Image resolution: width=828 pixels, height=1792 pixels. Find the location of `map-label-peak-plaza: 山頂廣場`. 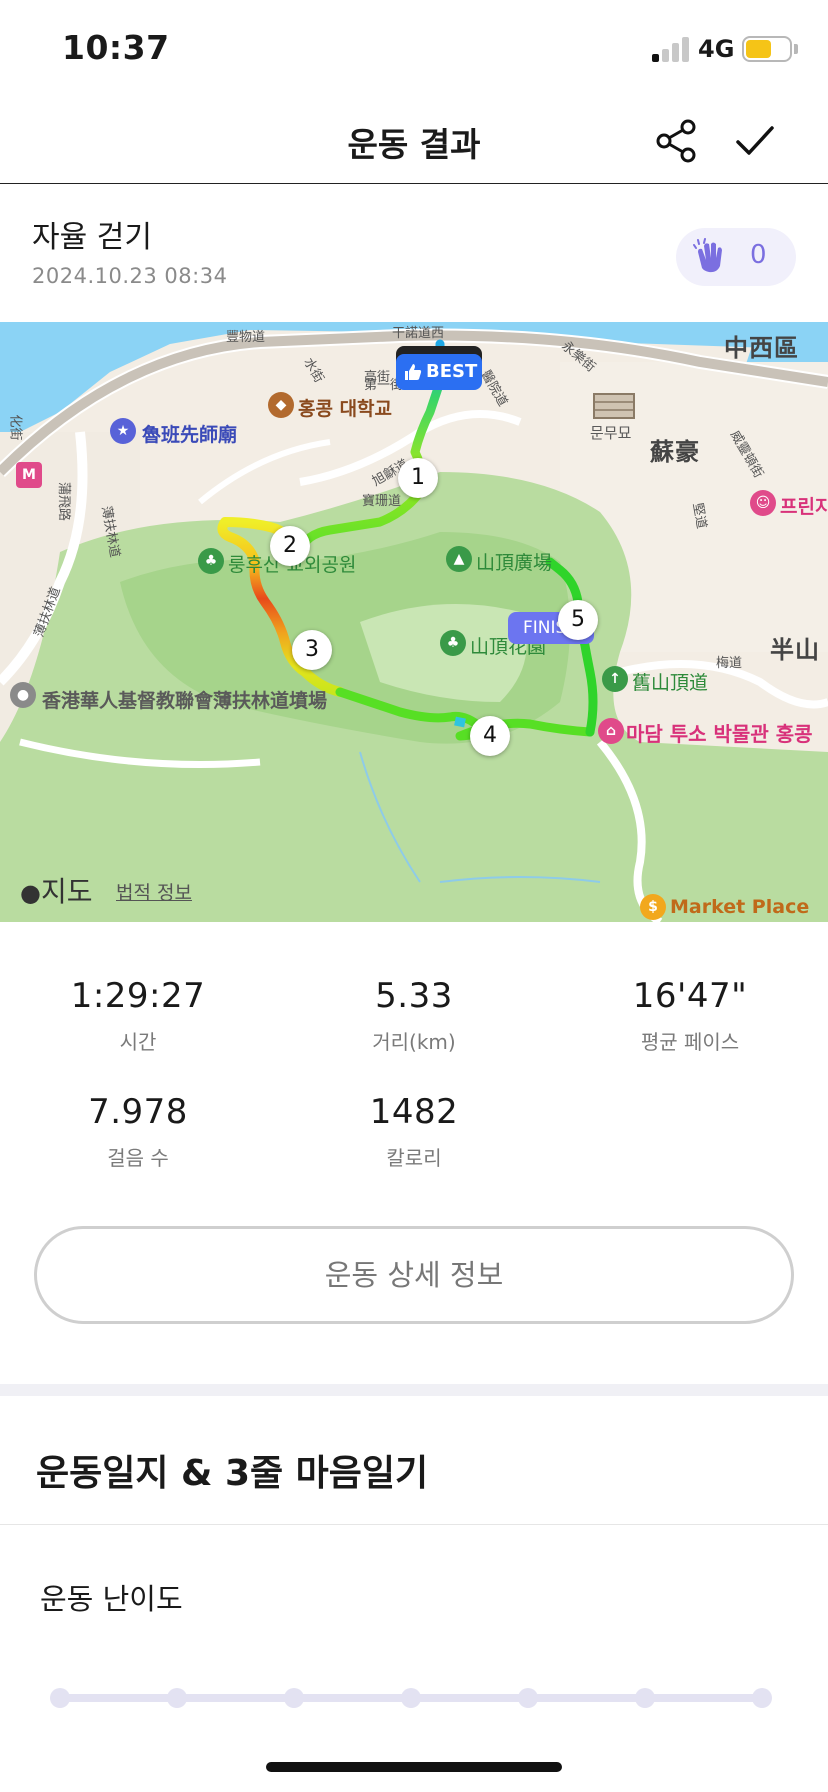

map-label-peak-plaza: 山頂廣場 is located at coordinates (514, 563).